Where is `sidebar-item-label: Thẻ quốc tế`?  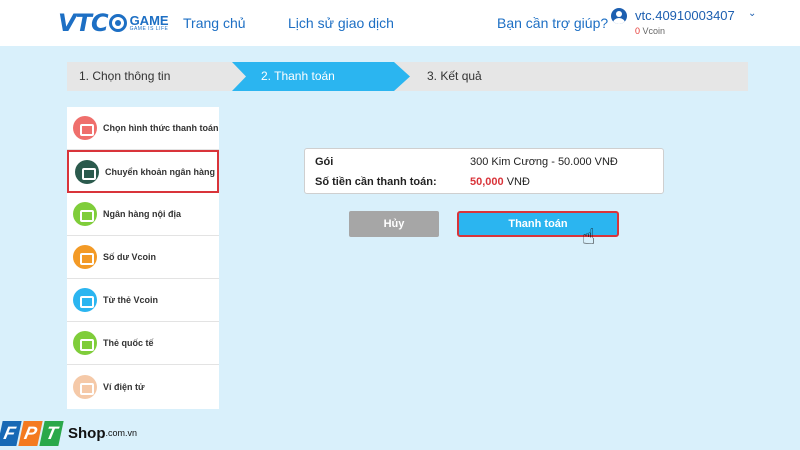 sidebar-item-label: Thẻ quốc tế is located at coordinates (128, 343).